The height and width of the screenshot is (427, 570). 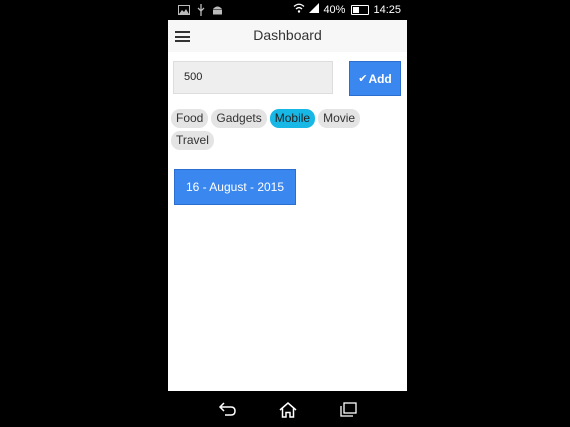 What do you see at coordinates (360, 9) in the screenshot?
I see `battery-icon` at bounding box center [360, 9].